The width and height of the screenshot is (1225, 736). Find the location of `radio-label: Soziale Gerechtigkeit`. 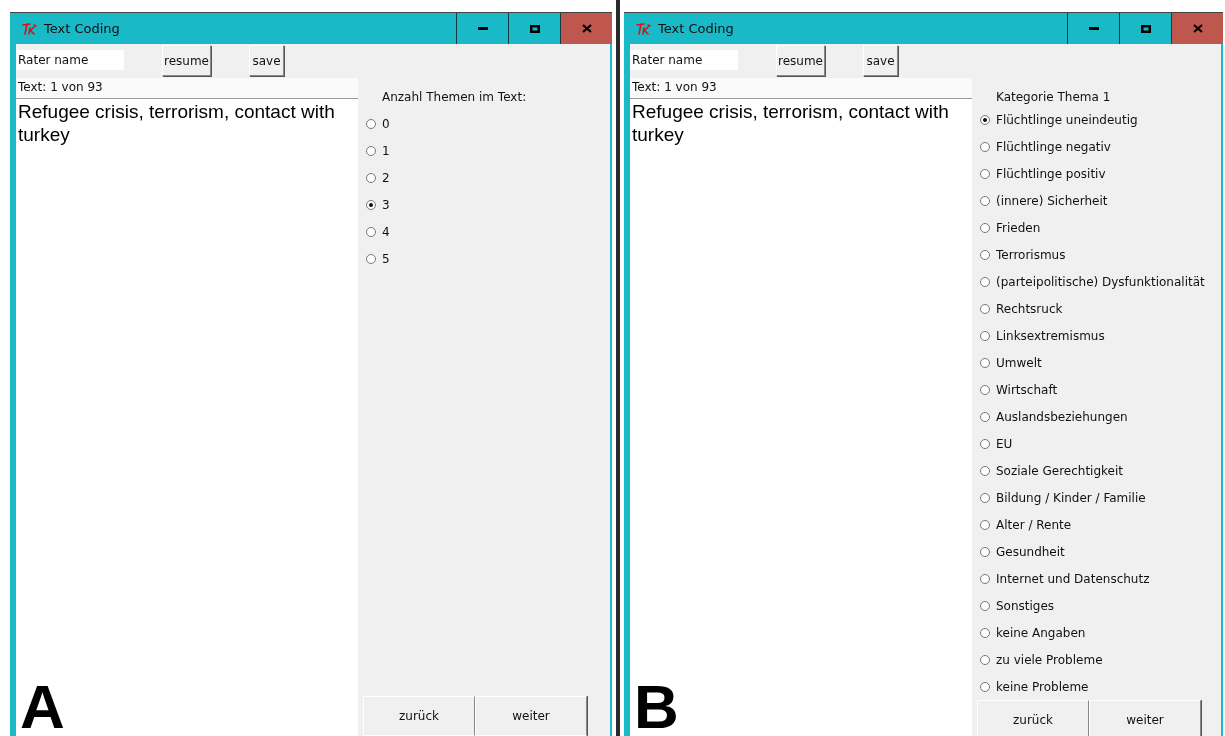

radio-label: Soziale Gerechtigkeit is located at coordinates (1059, 470).